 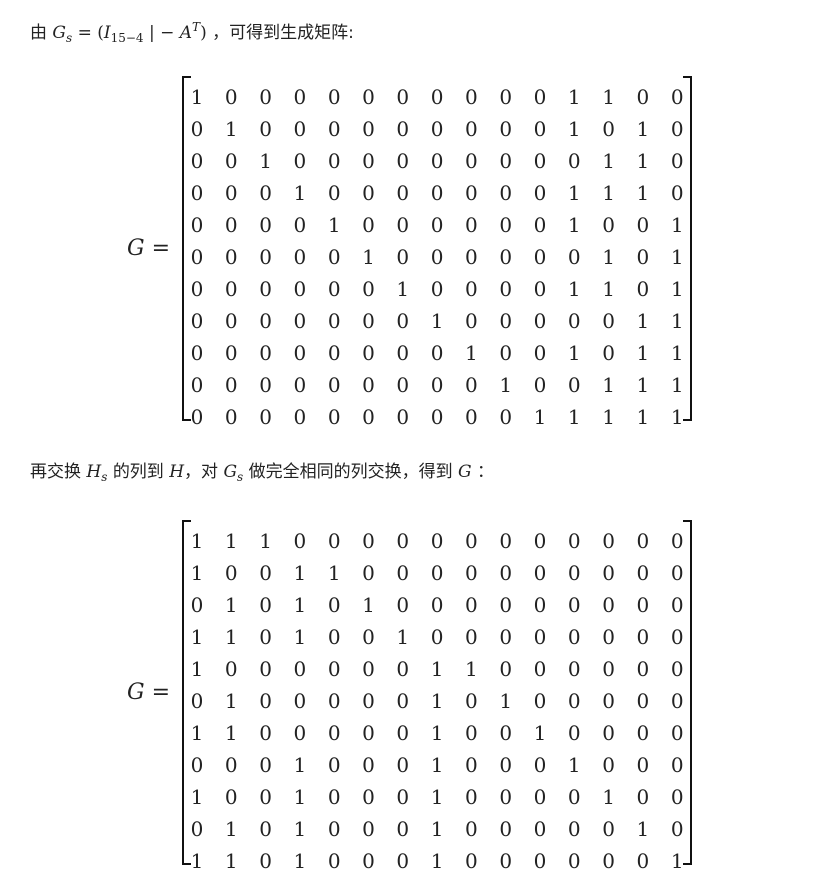 What do you see at coordinates (437, 353) in the screenshot?
I see `matrix-row: 000000001001011` at bounding box center [437, 353].